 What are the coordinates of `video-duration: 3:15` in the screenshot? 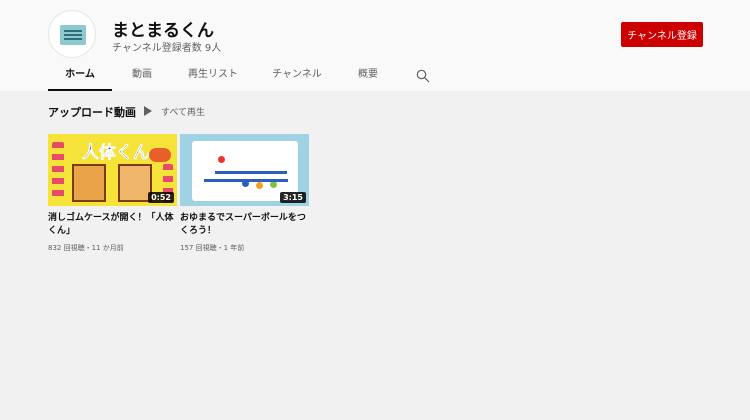 It's located at (293, 197).